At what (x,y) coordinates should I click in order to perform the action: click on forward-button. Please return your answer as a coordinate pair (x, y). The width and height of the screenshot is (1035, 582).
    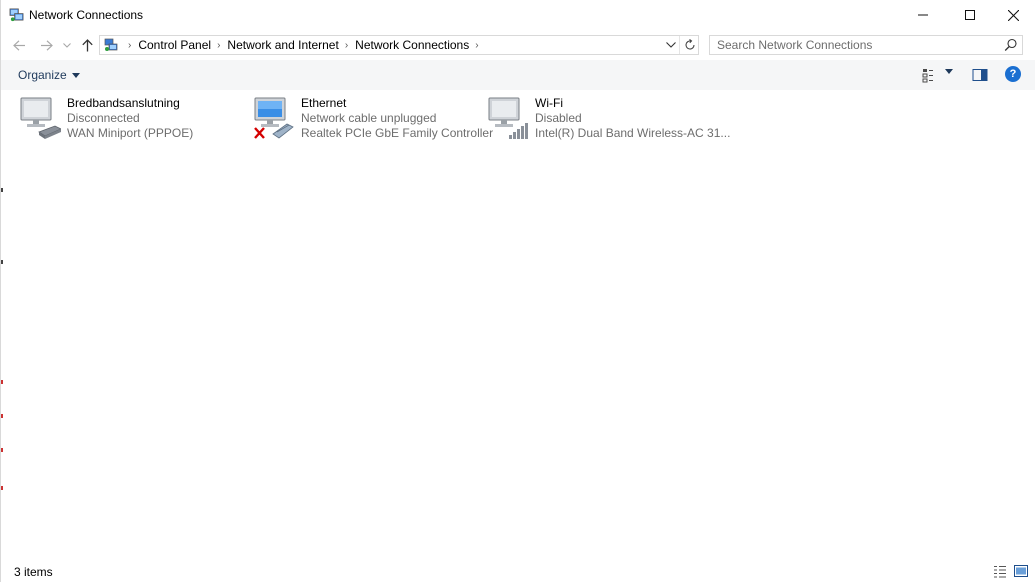
    Looking at the image, I should click on (46, 45).